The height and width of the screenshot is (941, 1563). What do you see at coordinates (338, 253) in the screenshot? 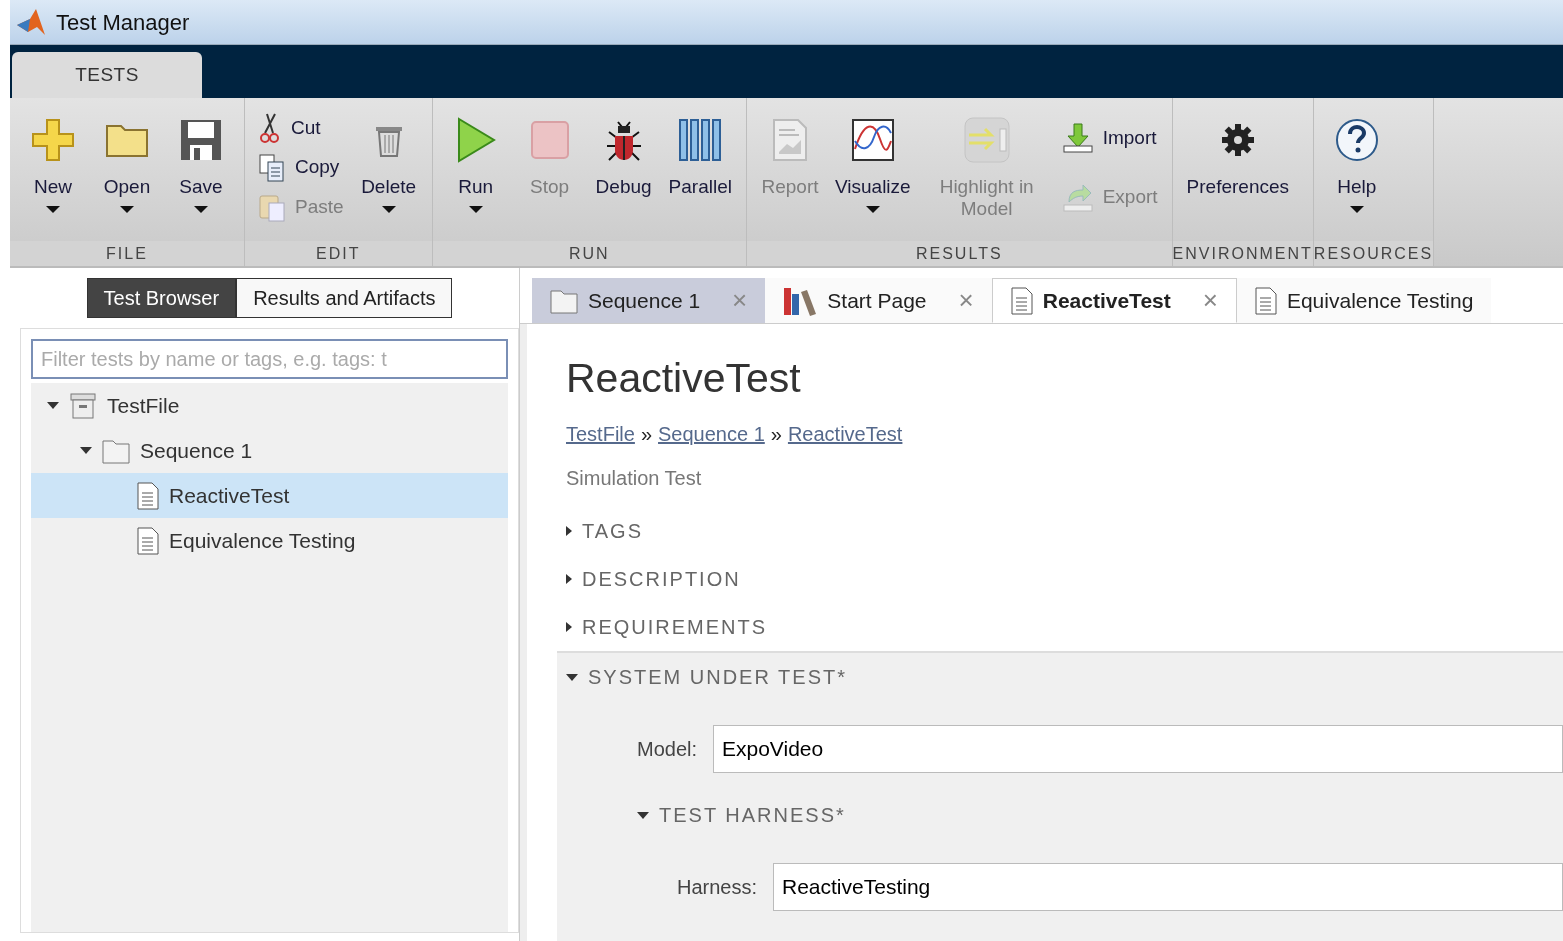
I see `group-label: EDIT` at bounding box center [338, 253].